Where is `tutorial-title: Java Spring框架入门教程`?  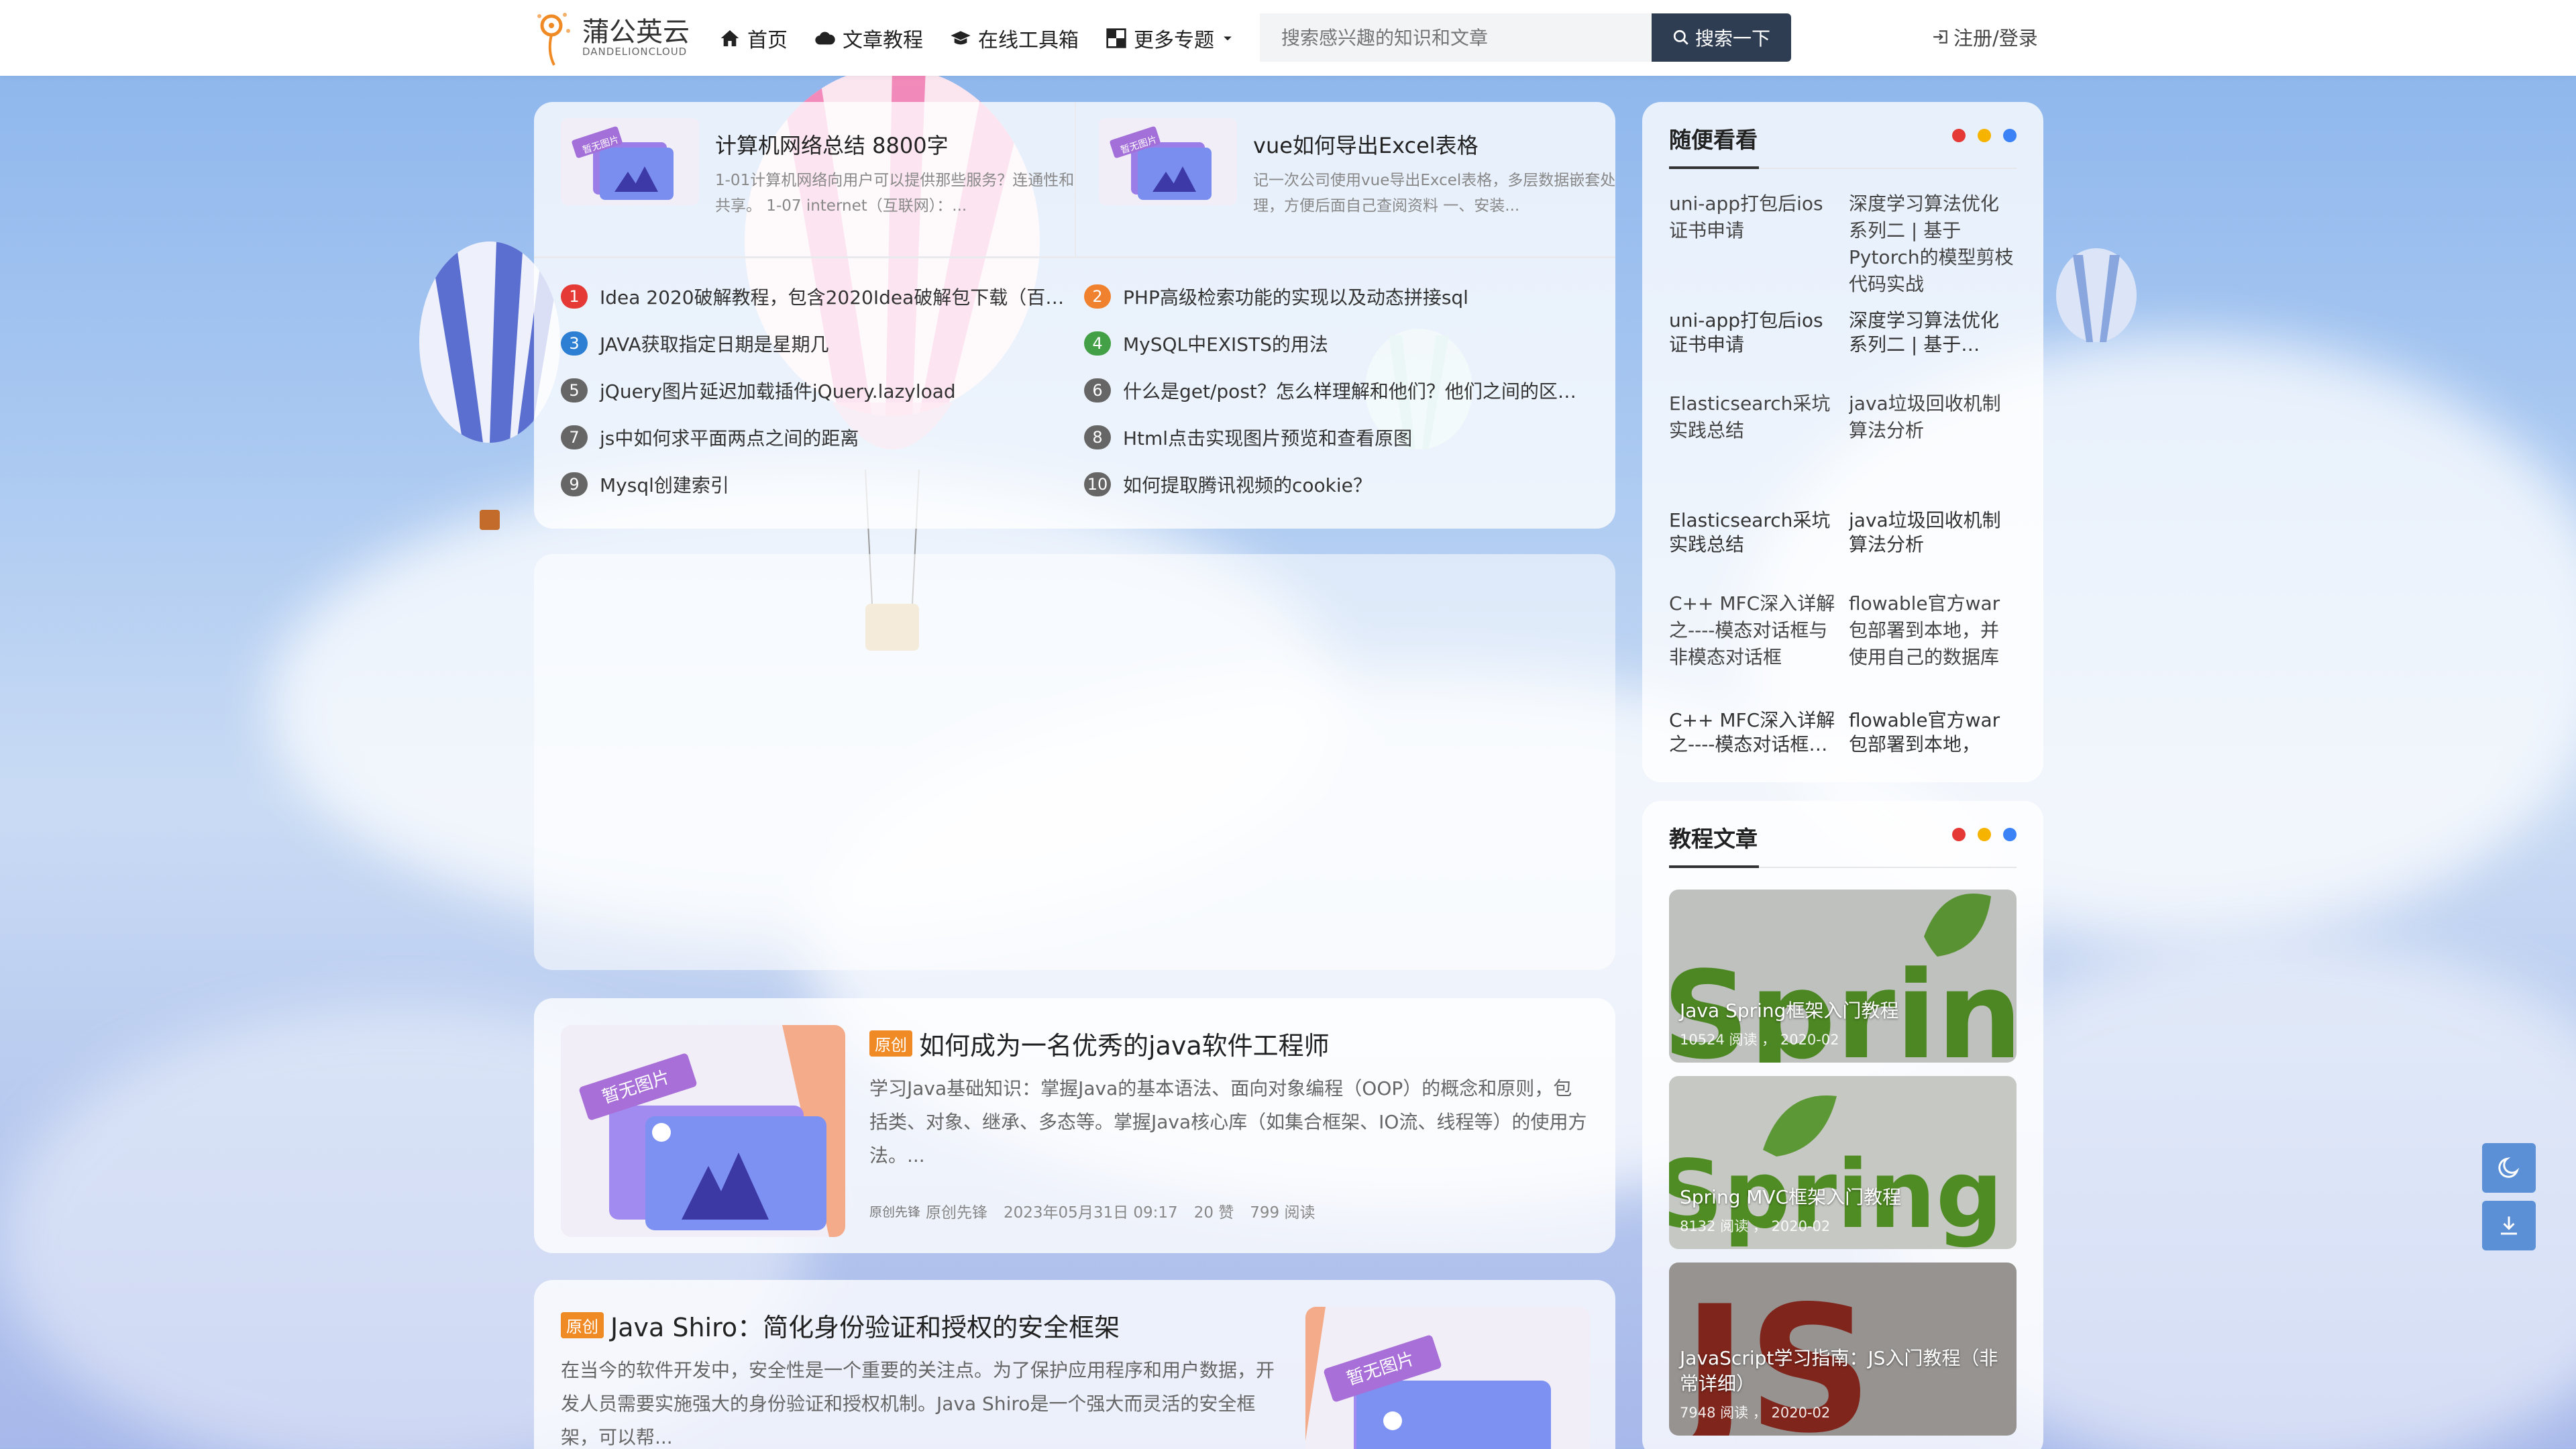 tutorial-title: Java Spring框架入门教程 is located at coordinates (1789, 1011).